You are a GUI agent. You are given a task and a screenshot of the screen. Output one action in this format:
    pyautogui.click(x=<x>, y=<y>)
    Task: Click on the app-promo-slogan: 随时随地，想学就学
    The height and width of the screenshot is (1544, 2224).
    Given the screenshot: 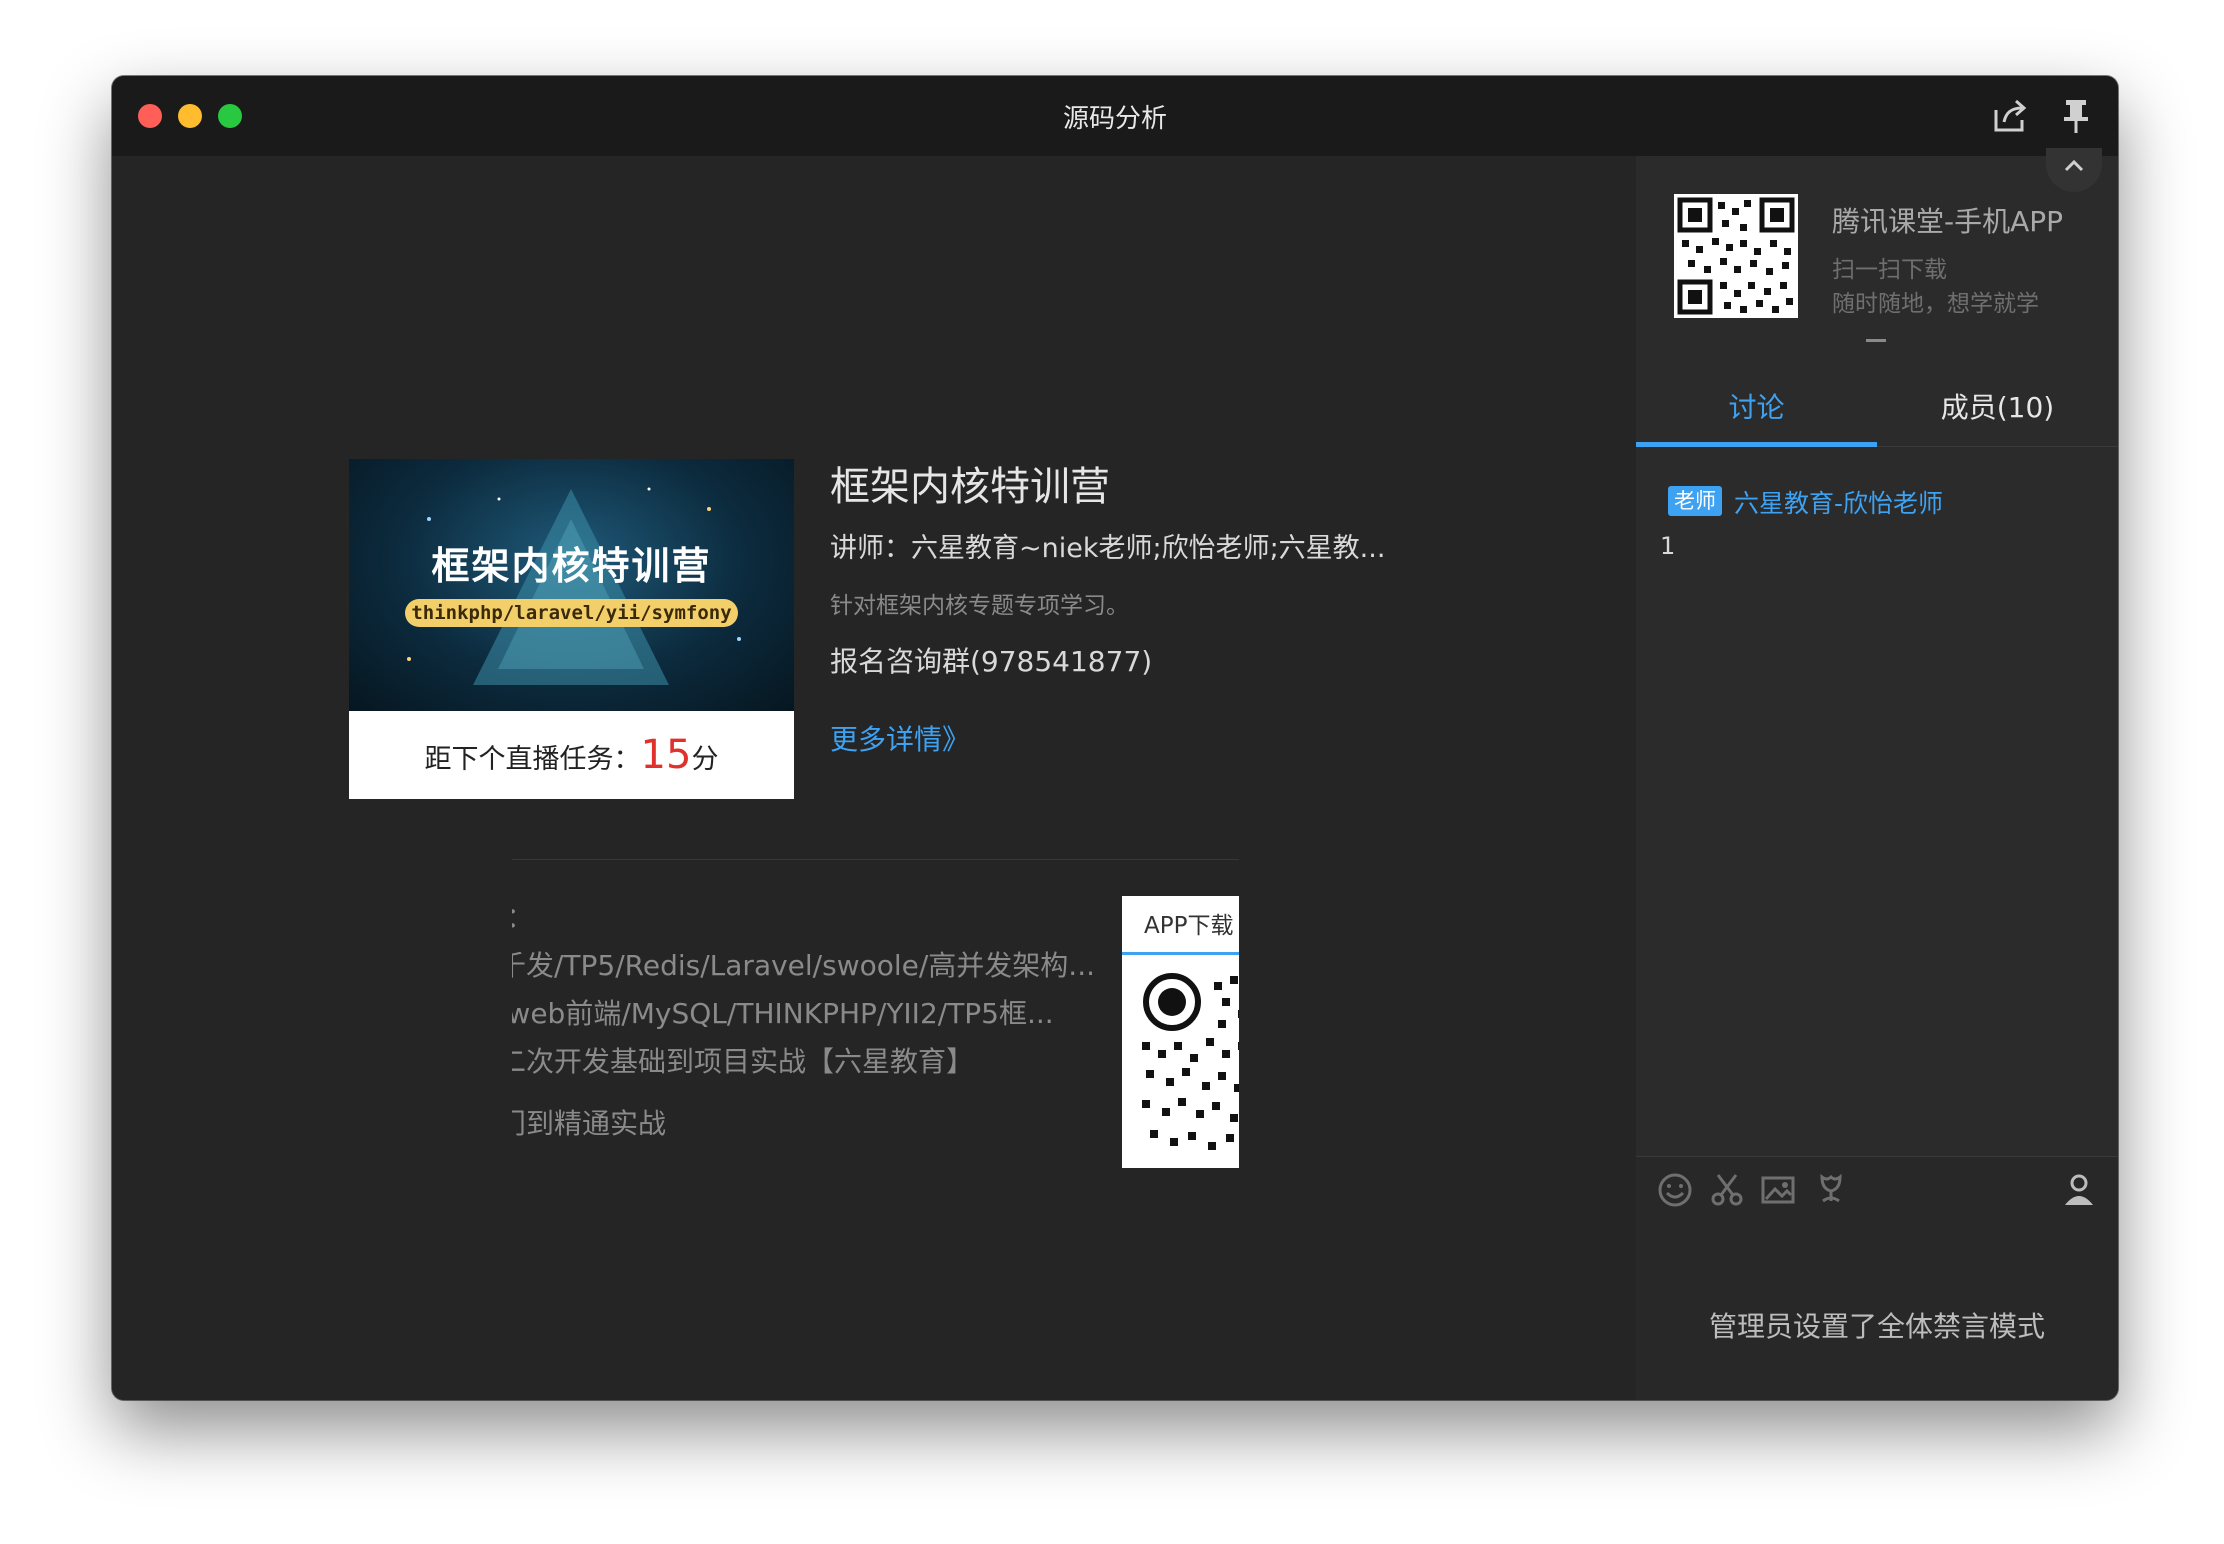 What is the action you would take?
    pyautogui.click(x=1935, y=304)
    